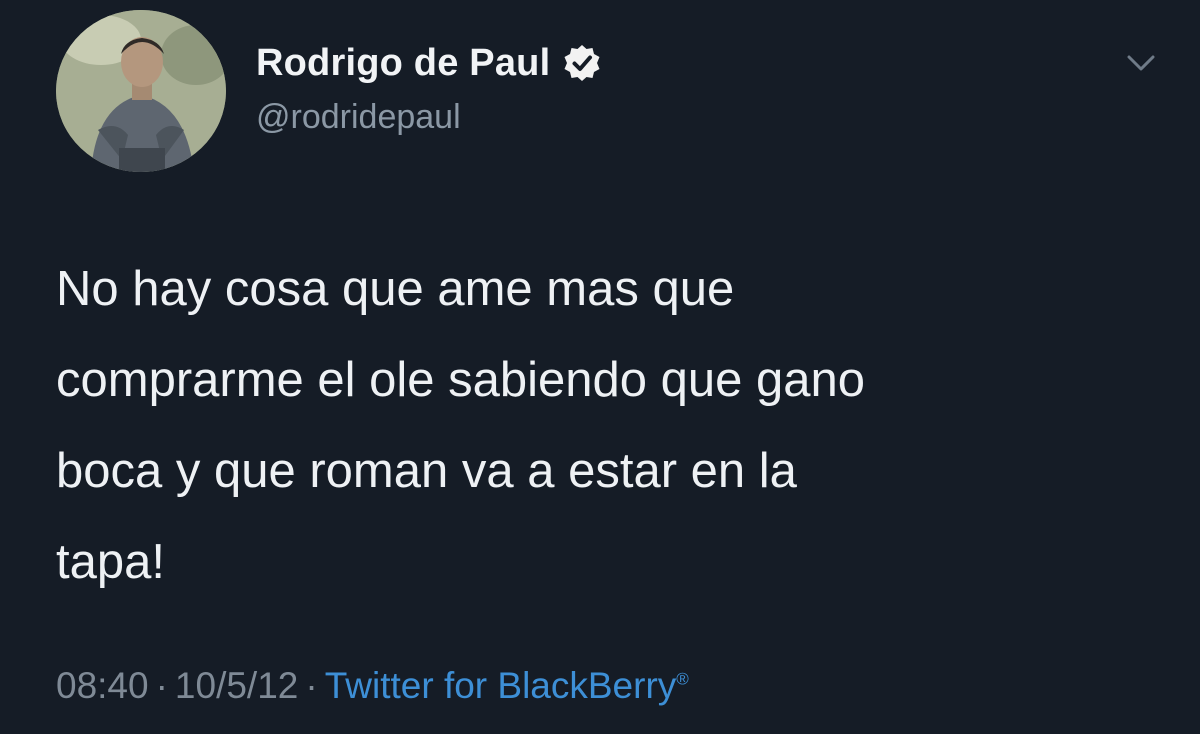 This screenshot has width=1200, height=734. What do you see at coordinates (501, 685) in the screenshot?
I see `tweet-source-link: Twitter for BlackBerry` at bounding box center [501, 685].